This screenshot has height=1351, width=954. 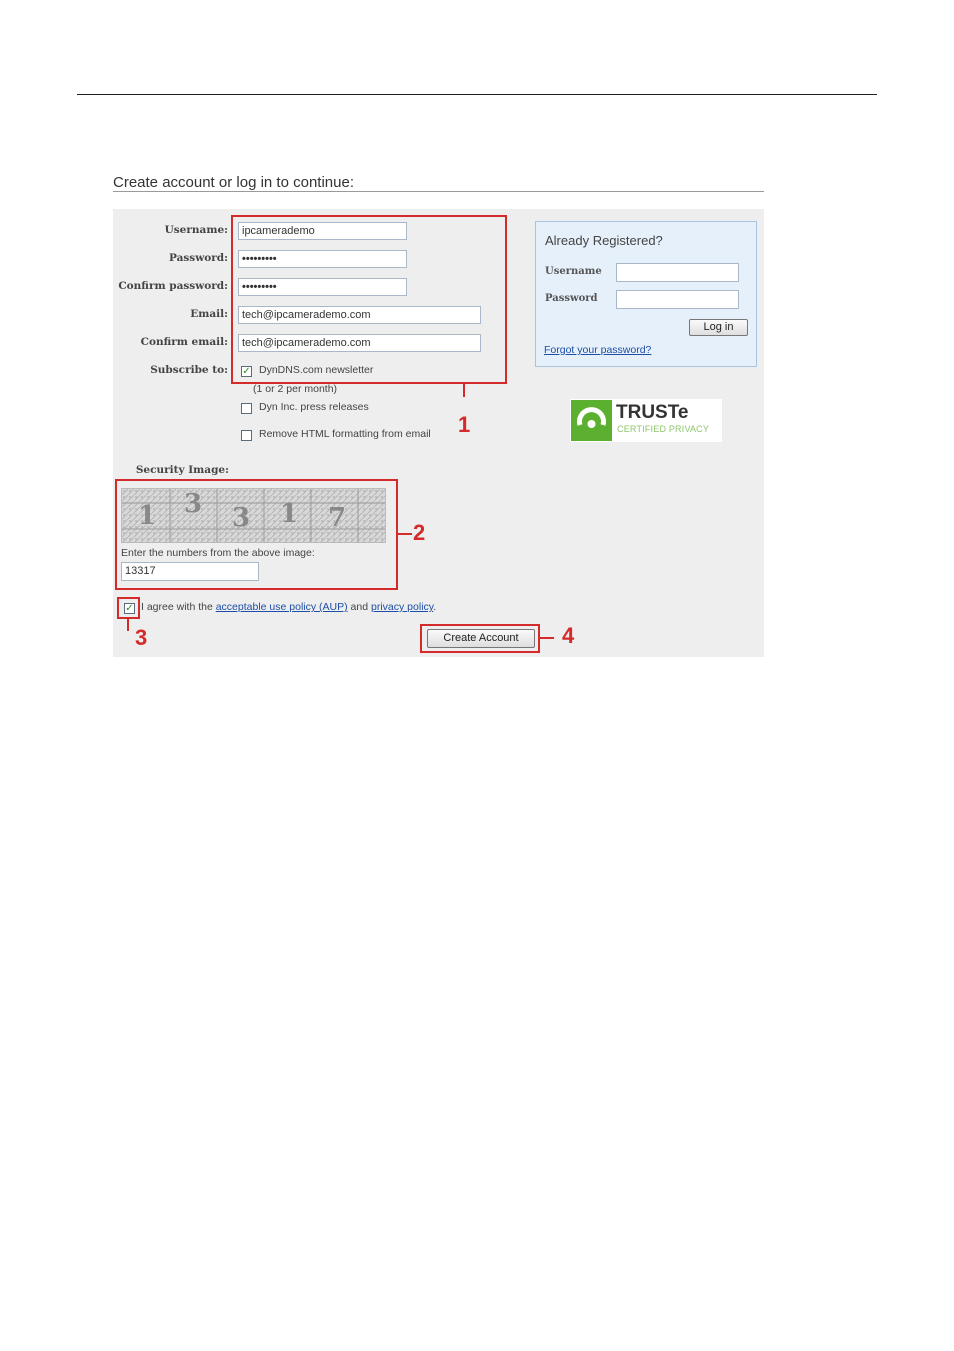 I want to click on newsletter-frequency-note: (1 or 2 per month), so click(x=295, y=389).